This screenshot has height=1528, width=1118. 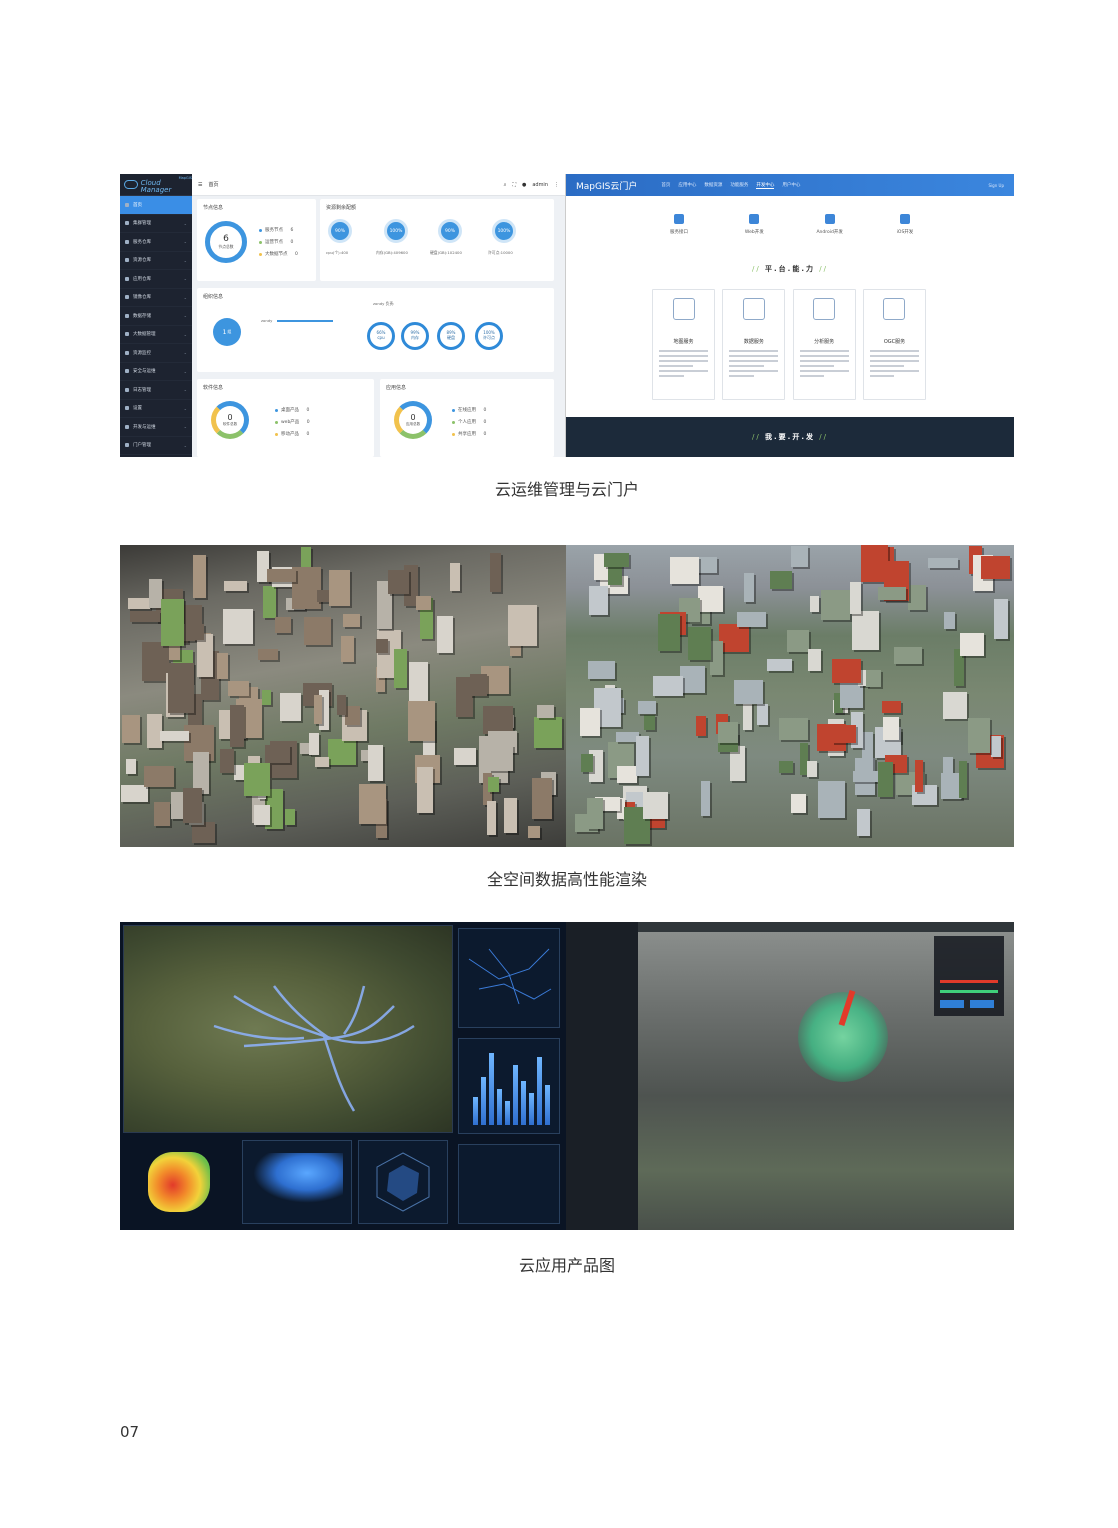 I want to click on city-model-rendering, so click(x=343, y=696).